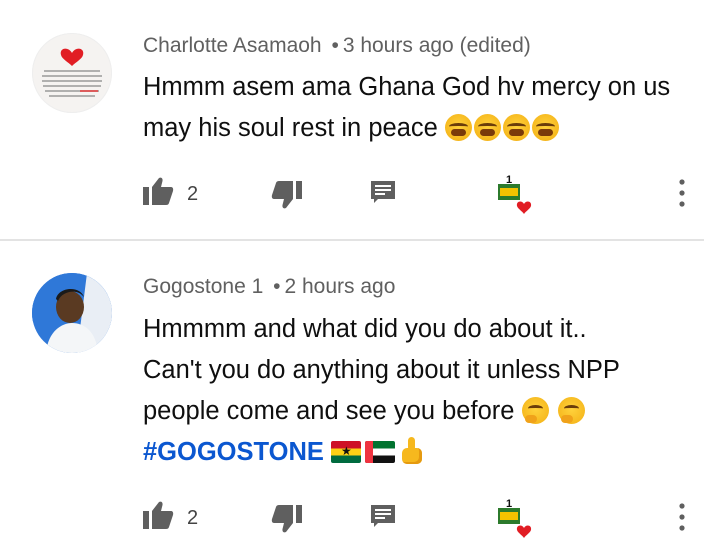  I want to click on edited-label: (edited), so click(495, 45).